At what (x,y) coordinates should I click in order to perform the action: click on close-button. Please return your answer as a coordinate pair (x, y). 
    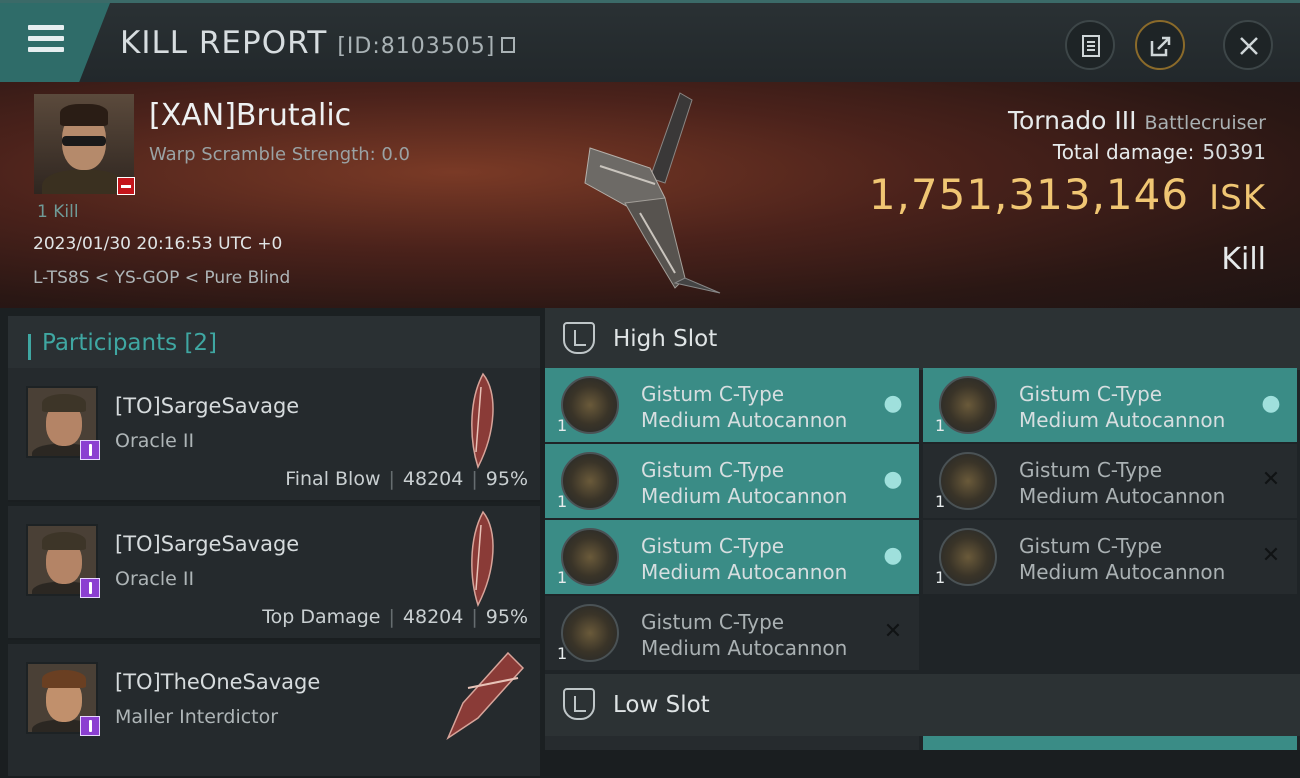
    Looking at the image, I should click on (1248, 45).